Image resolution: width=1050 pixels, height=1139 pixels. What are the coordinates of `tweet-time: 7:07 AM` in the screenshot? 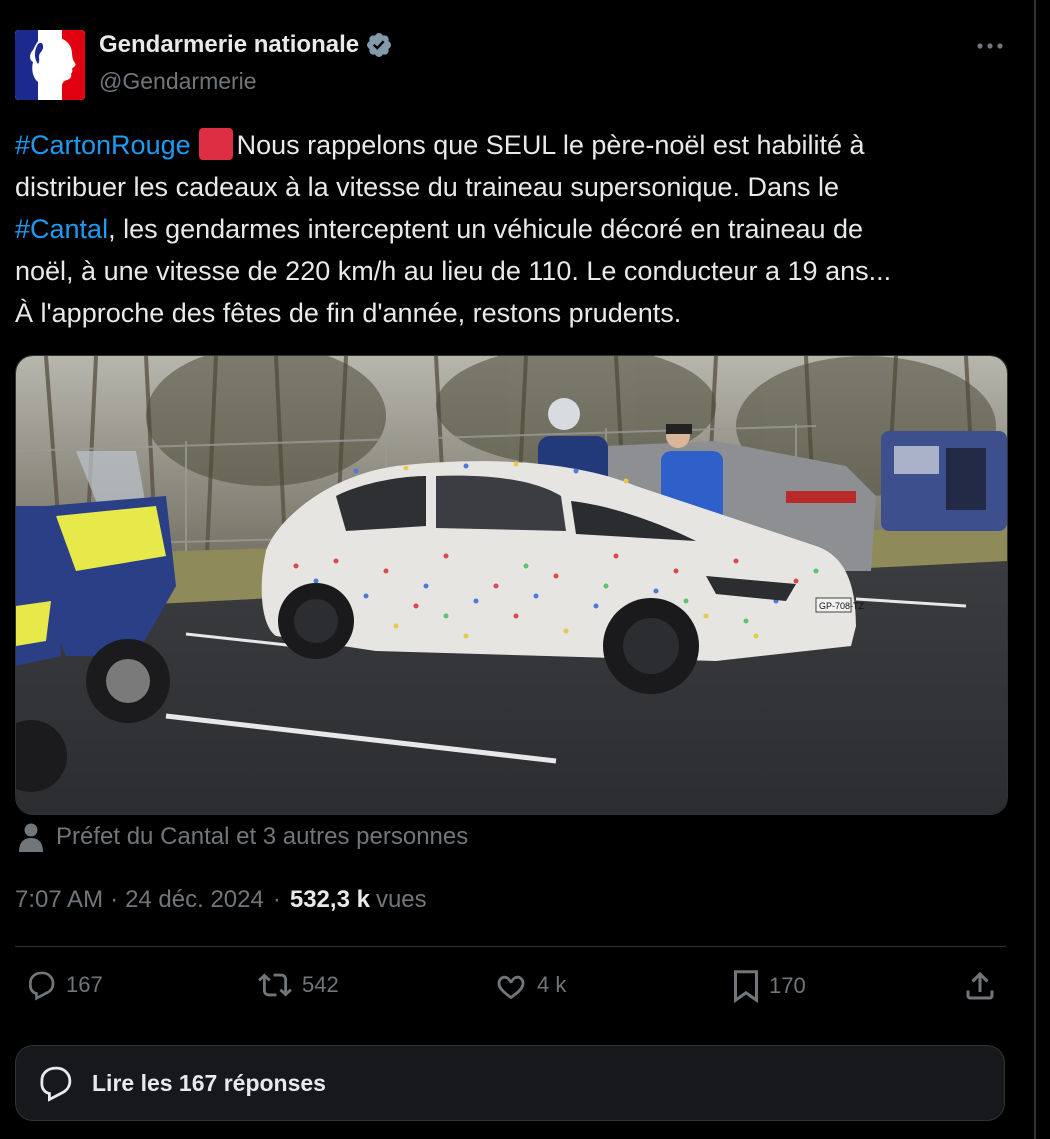 It's located at (59, 900).